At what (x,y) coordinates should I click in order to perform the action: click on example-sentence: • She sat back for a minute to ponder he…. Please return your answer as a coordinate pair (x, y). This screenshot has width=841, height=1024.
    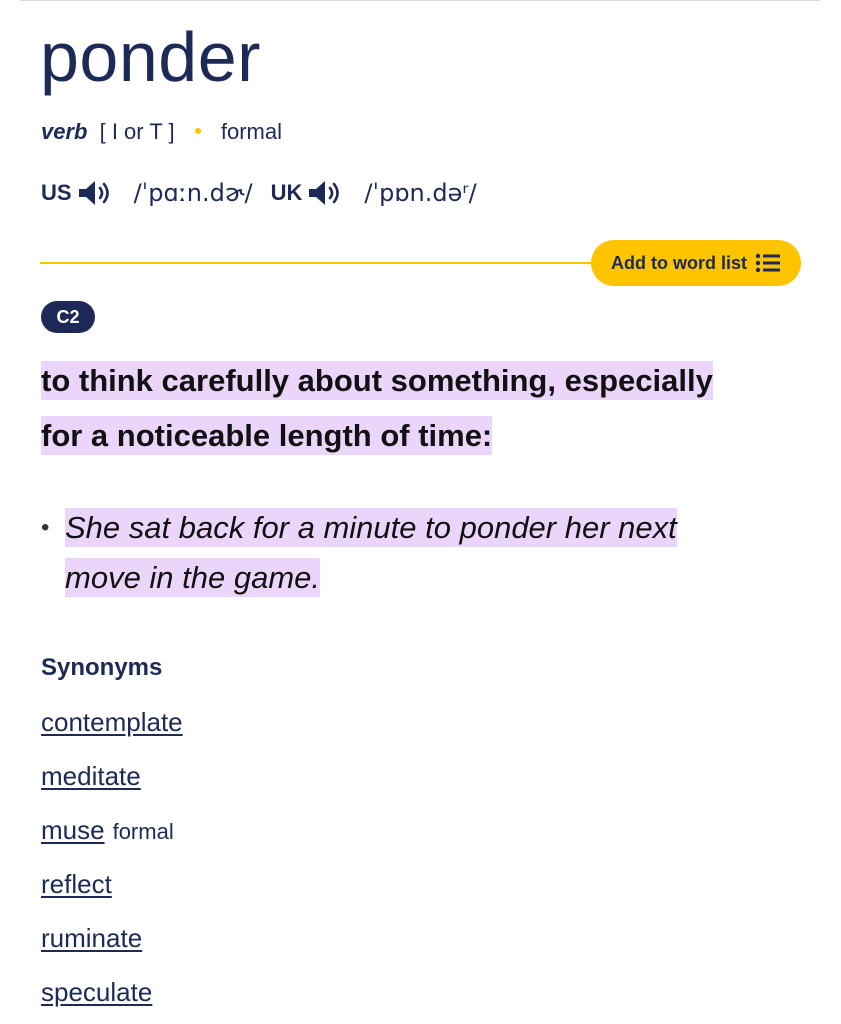
    Looking at the image, I should click on (401, 553).